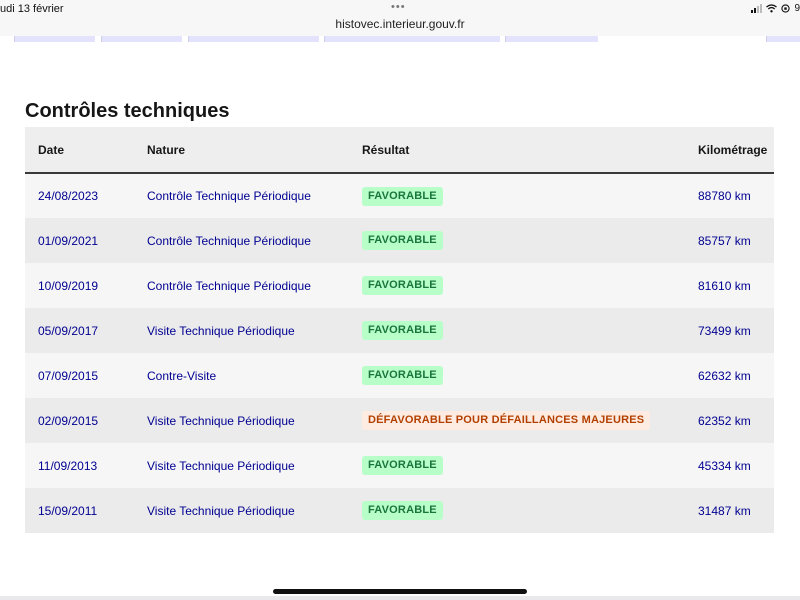 The width and height of the screenshot is (800, 600). I want to click on column-header-date: Date, so click(51, 149).